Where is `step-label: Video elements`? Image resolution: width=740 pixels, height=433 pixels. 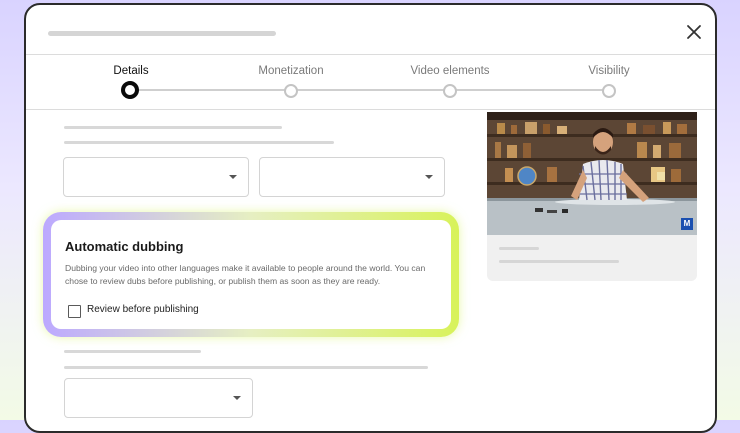
step-label: Video elements is located at coordinates (450, 71).